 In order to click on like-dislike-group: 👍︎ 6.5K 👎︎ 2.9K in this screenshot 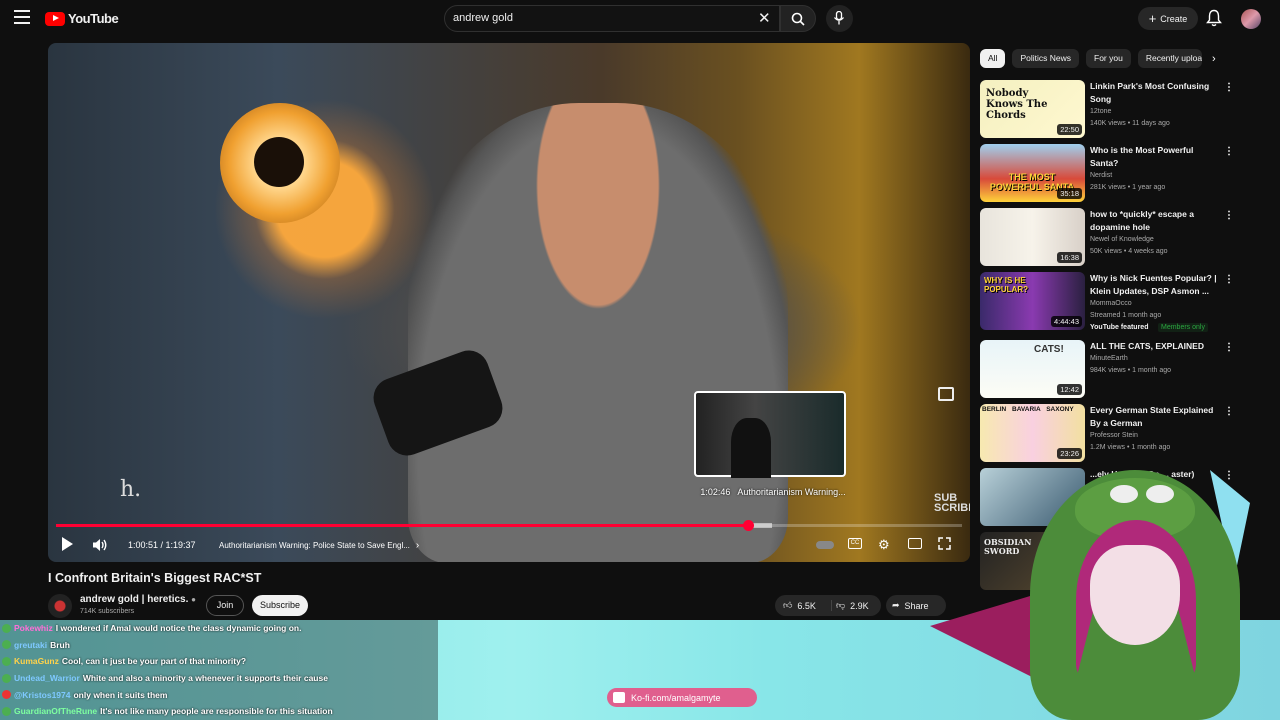, I will do `click(828, 605)`.